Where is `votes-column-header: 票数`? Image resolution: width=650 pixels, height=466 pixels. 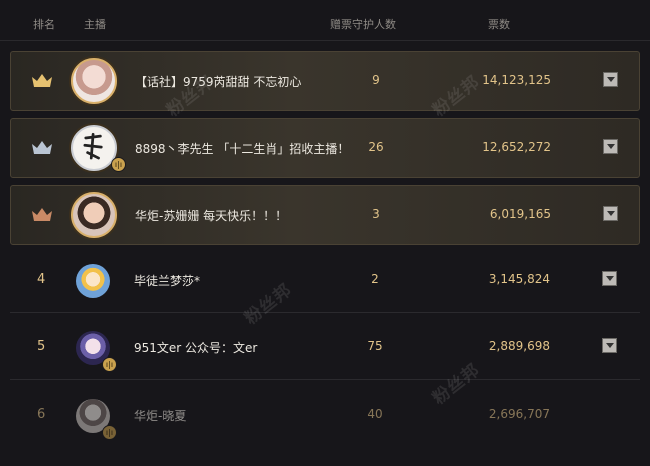 votes-column-header: 票数 is located at coordinates (499, 24).